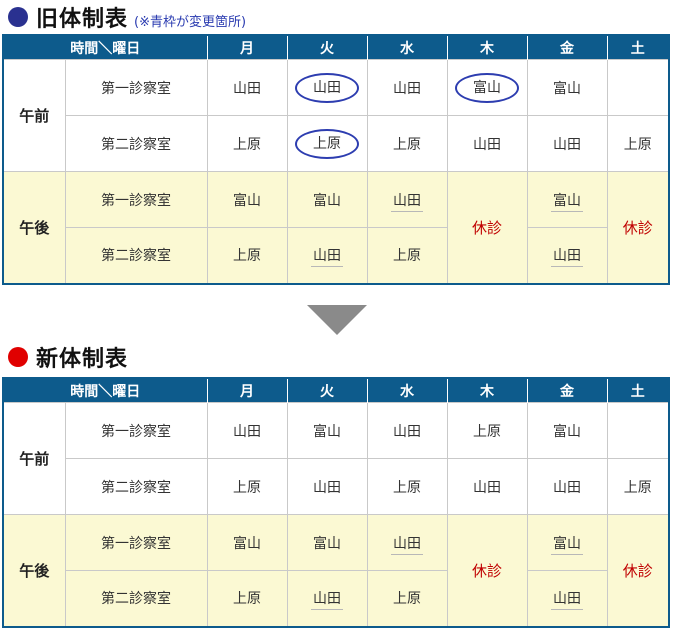  I want to click on old-schedule-heading: 旧体制表 (※青枠が変更箇所), so click(127, 17).